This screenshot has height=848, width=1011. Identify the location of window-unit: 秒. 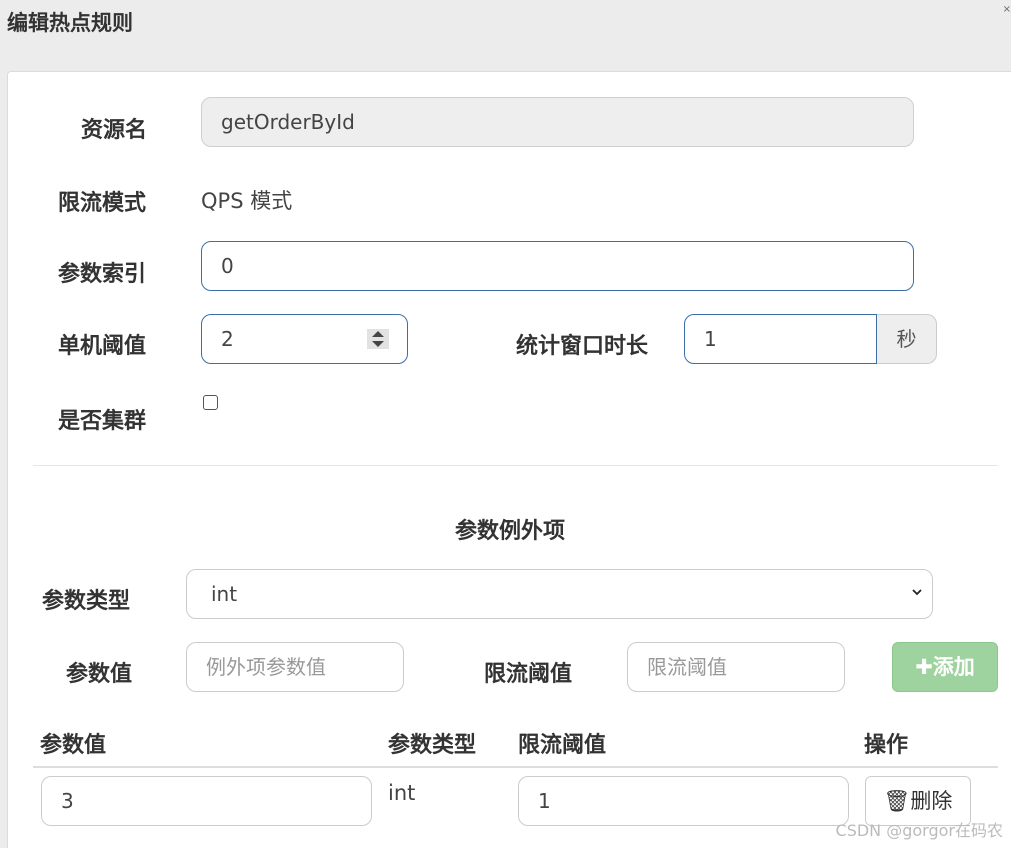
(907, 339).